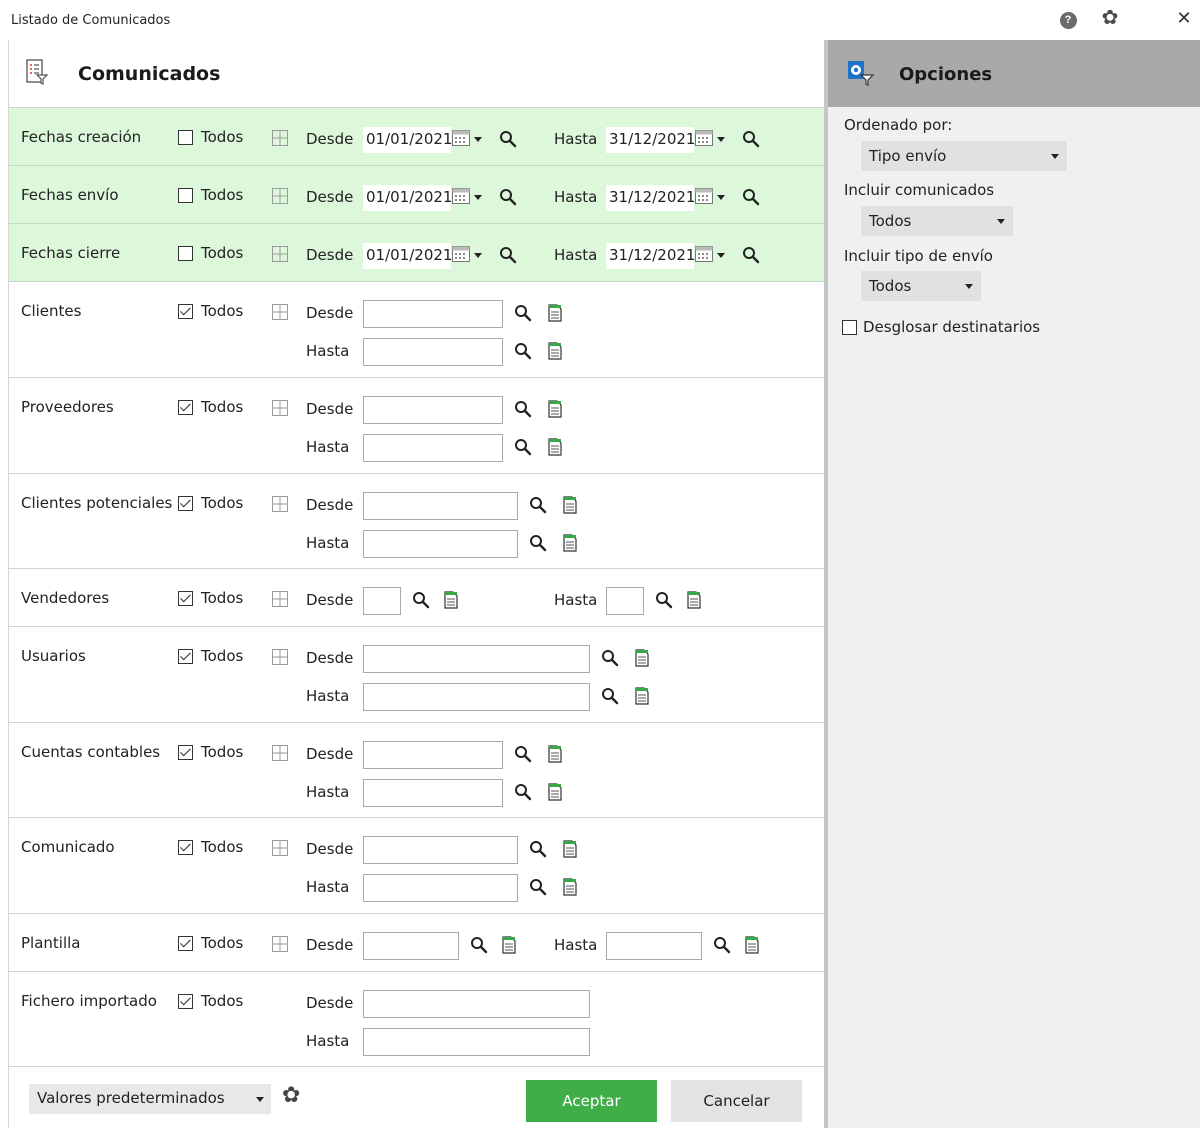  I want to click on help-icon: ?, so click(1068, 20).